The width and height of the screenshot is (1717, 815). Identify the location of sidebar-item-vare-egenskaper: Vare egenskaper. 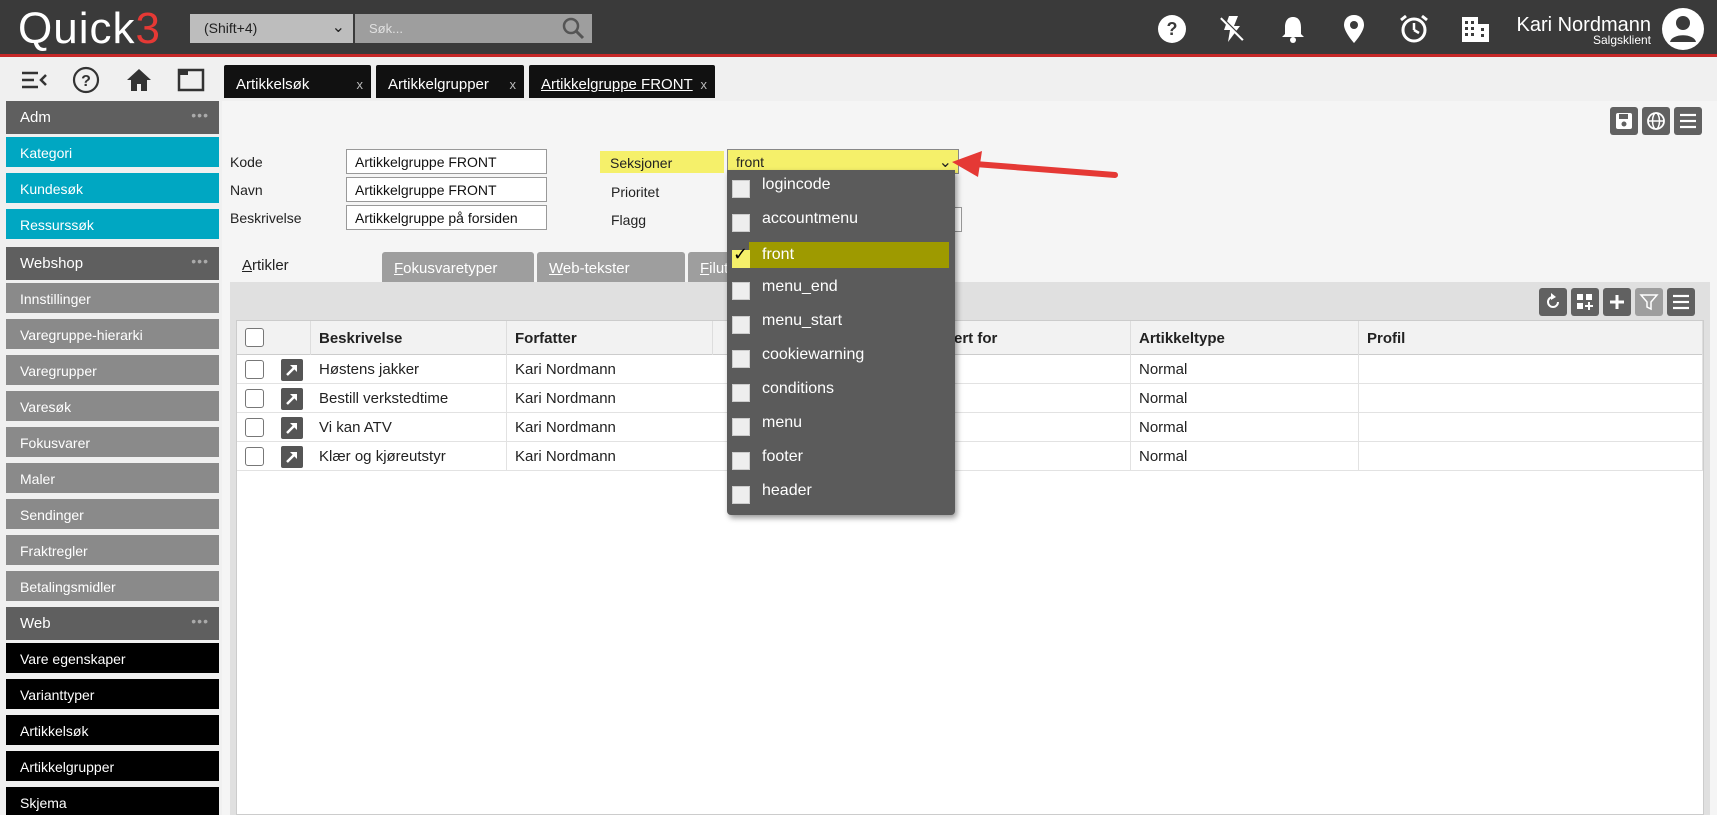
(112, 658).